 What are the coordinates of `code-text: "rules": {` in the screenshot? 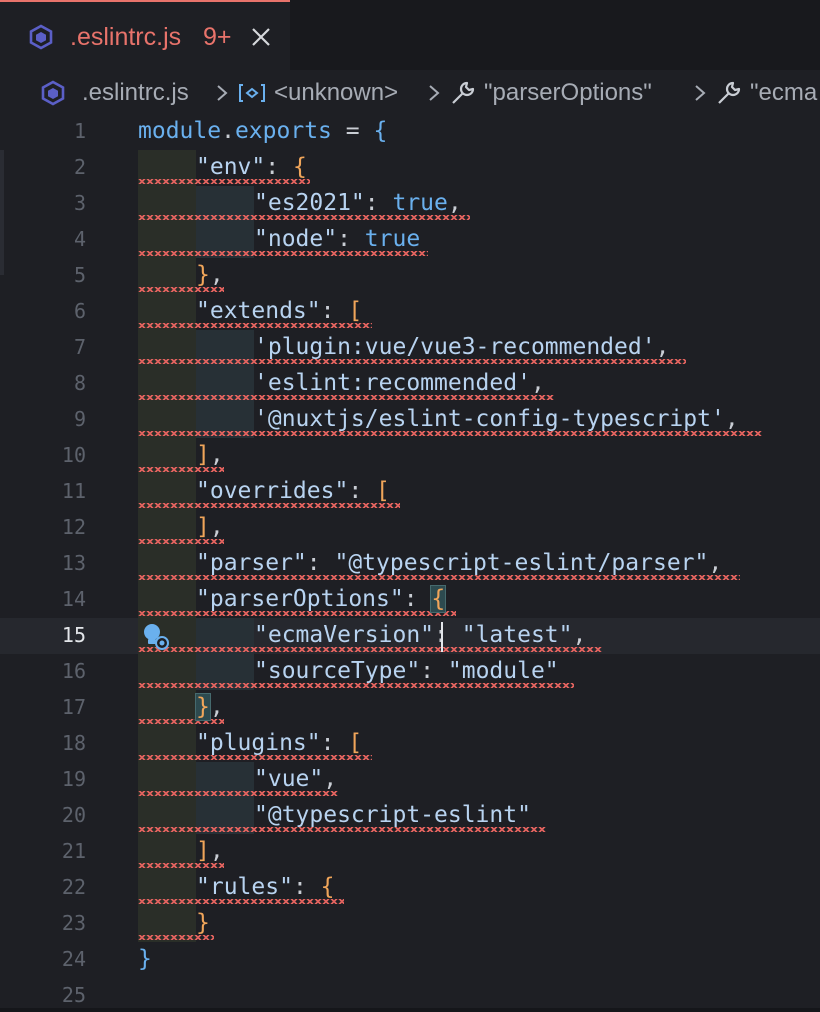 It's located at (265, 887).